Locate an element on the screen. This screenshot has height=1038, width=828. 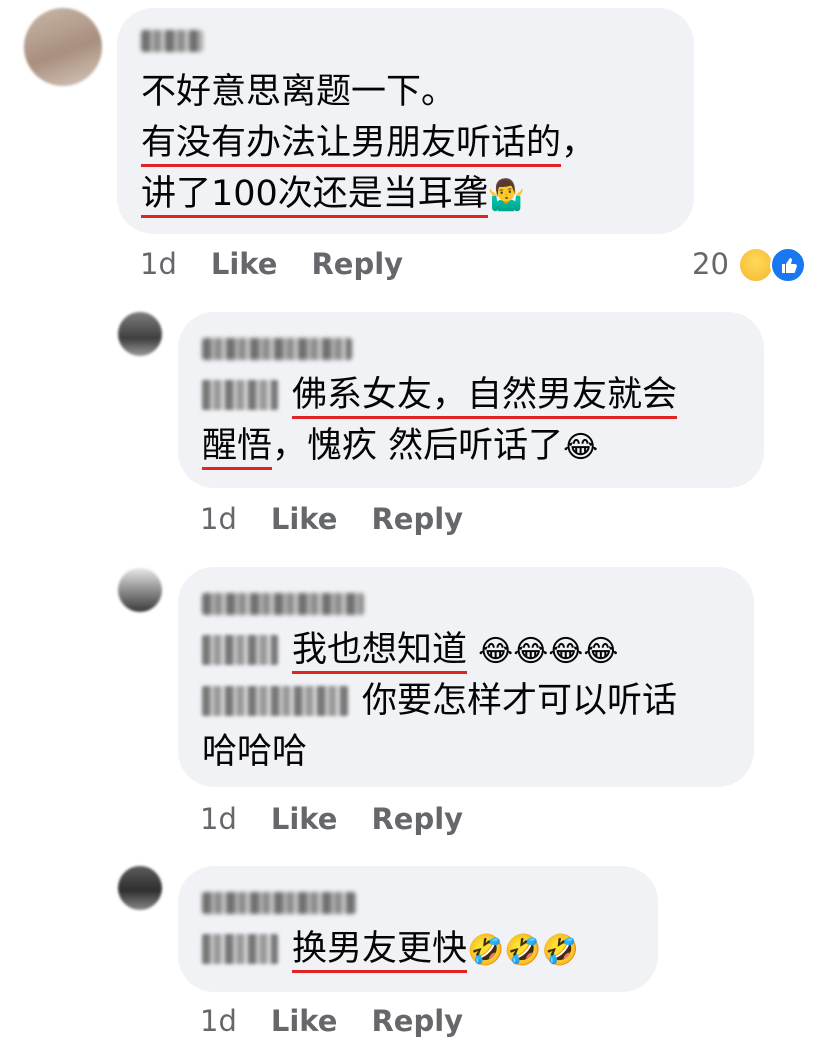
comment-text: 不好意思离题一下。 有没有办法让男朋友听话的， 讲了100次还是当耳聋🤷‍♂️ is located at coordinates (368, 143).